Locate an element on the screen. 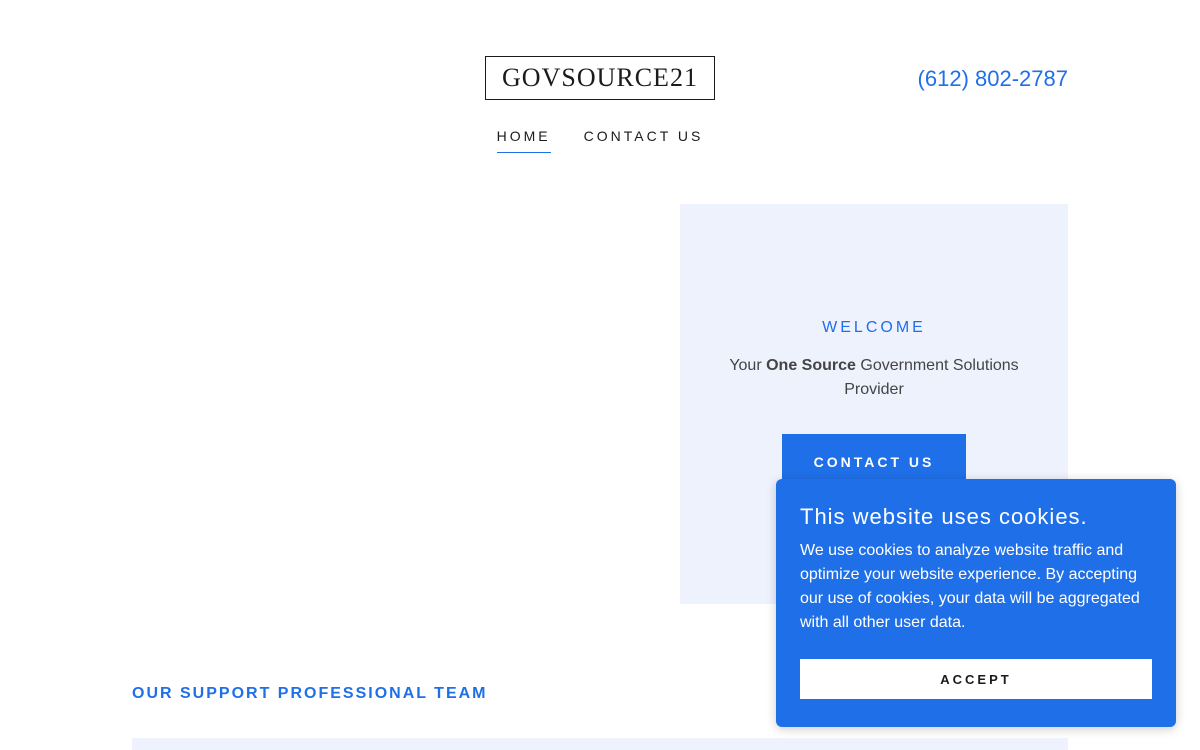 The width and height of the screenshot is (1200, 750). hero-welcome-heading: WELCOME is located at coordinates (874, 327).